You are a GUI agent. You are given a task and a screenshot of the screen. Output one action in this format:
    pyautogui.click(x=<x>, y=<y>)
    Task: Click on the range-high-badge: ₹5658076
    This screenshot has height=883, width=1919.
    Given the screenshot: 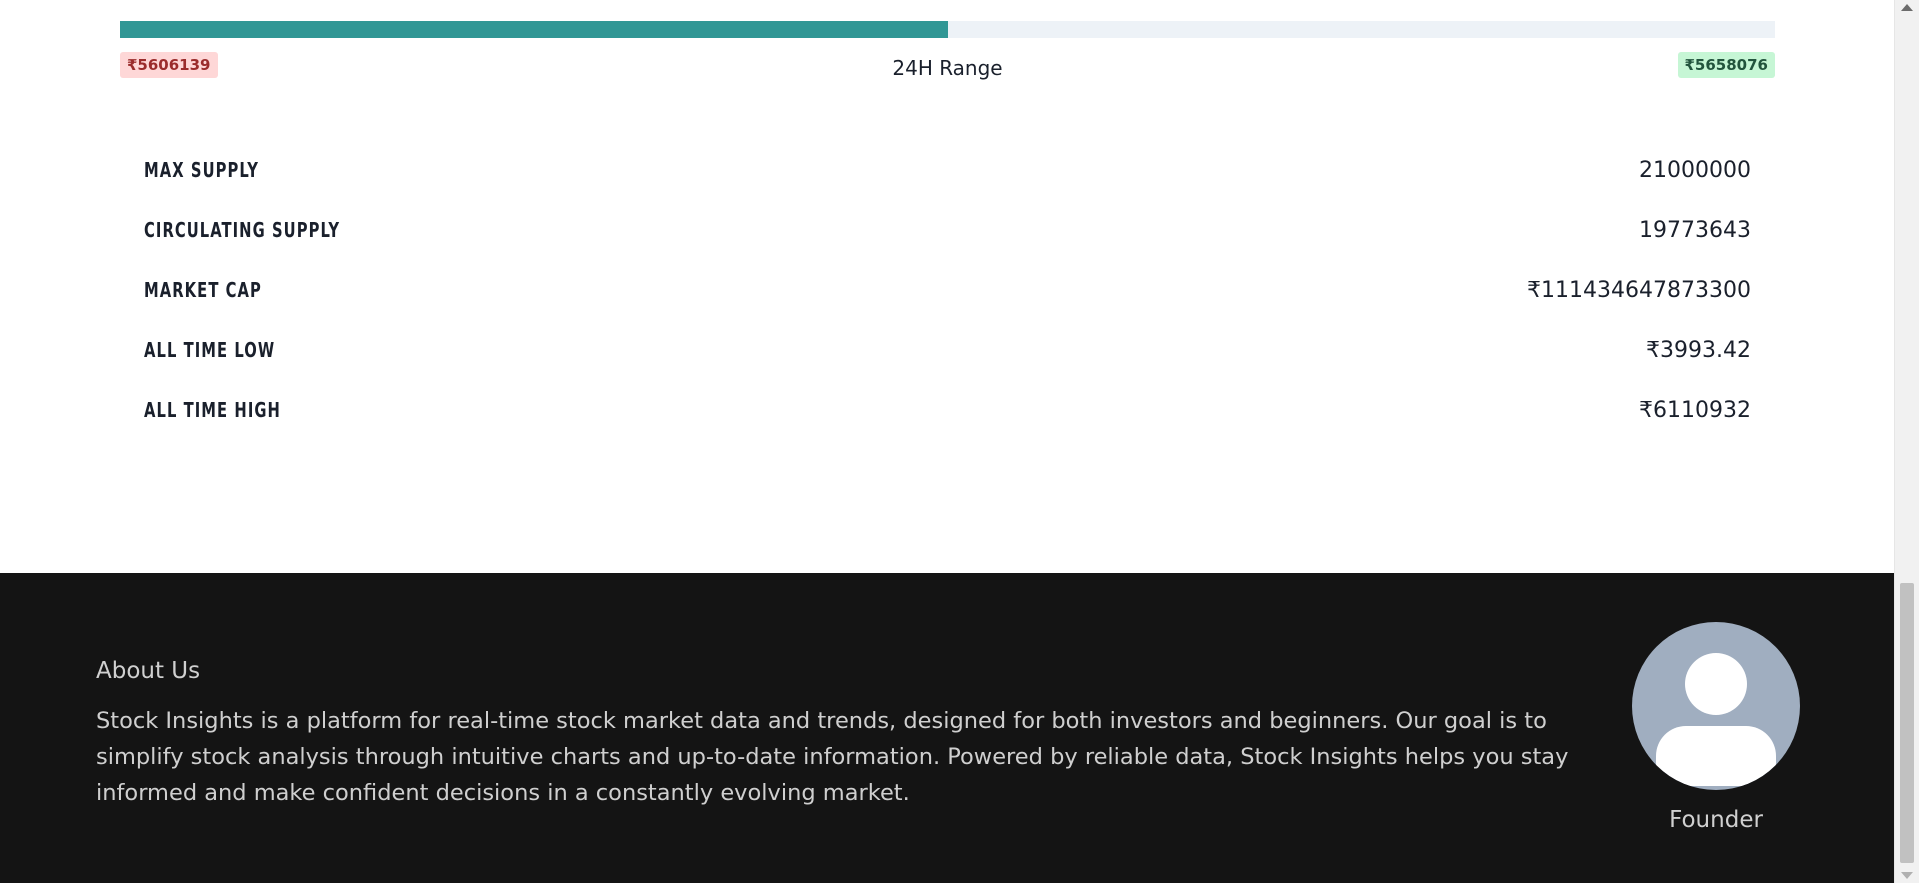 What is the action you would take?
    pyautogui.click(x=1726, y=65)
    